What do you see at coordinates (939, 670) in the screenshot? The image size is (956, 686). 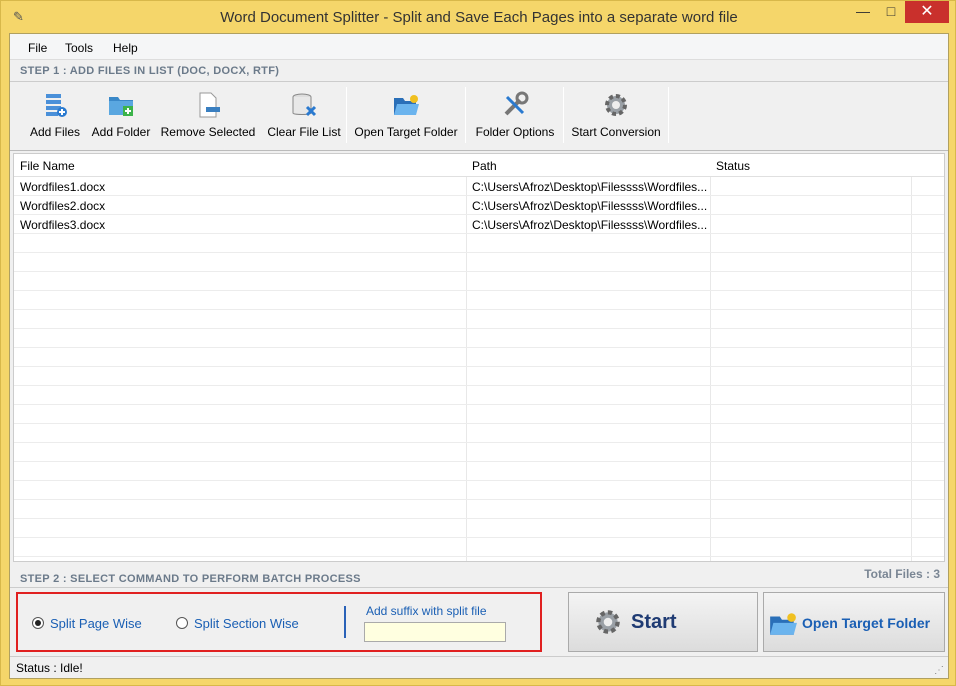 I see `resize-grip-icon: ⋰` at bounding box center [939, 670].